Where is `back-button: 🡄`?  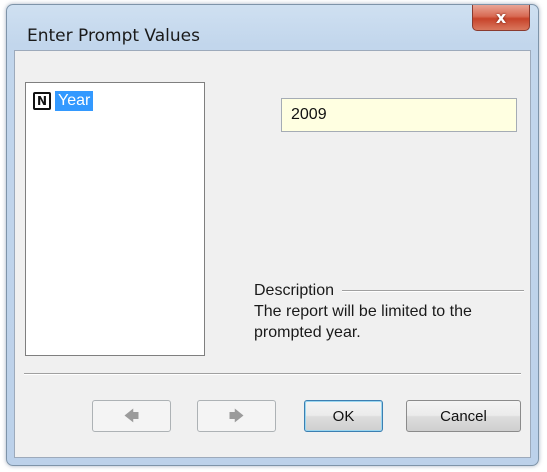 back-button: 🡄 is located at coordinates (131, 416).